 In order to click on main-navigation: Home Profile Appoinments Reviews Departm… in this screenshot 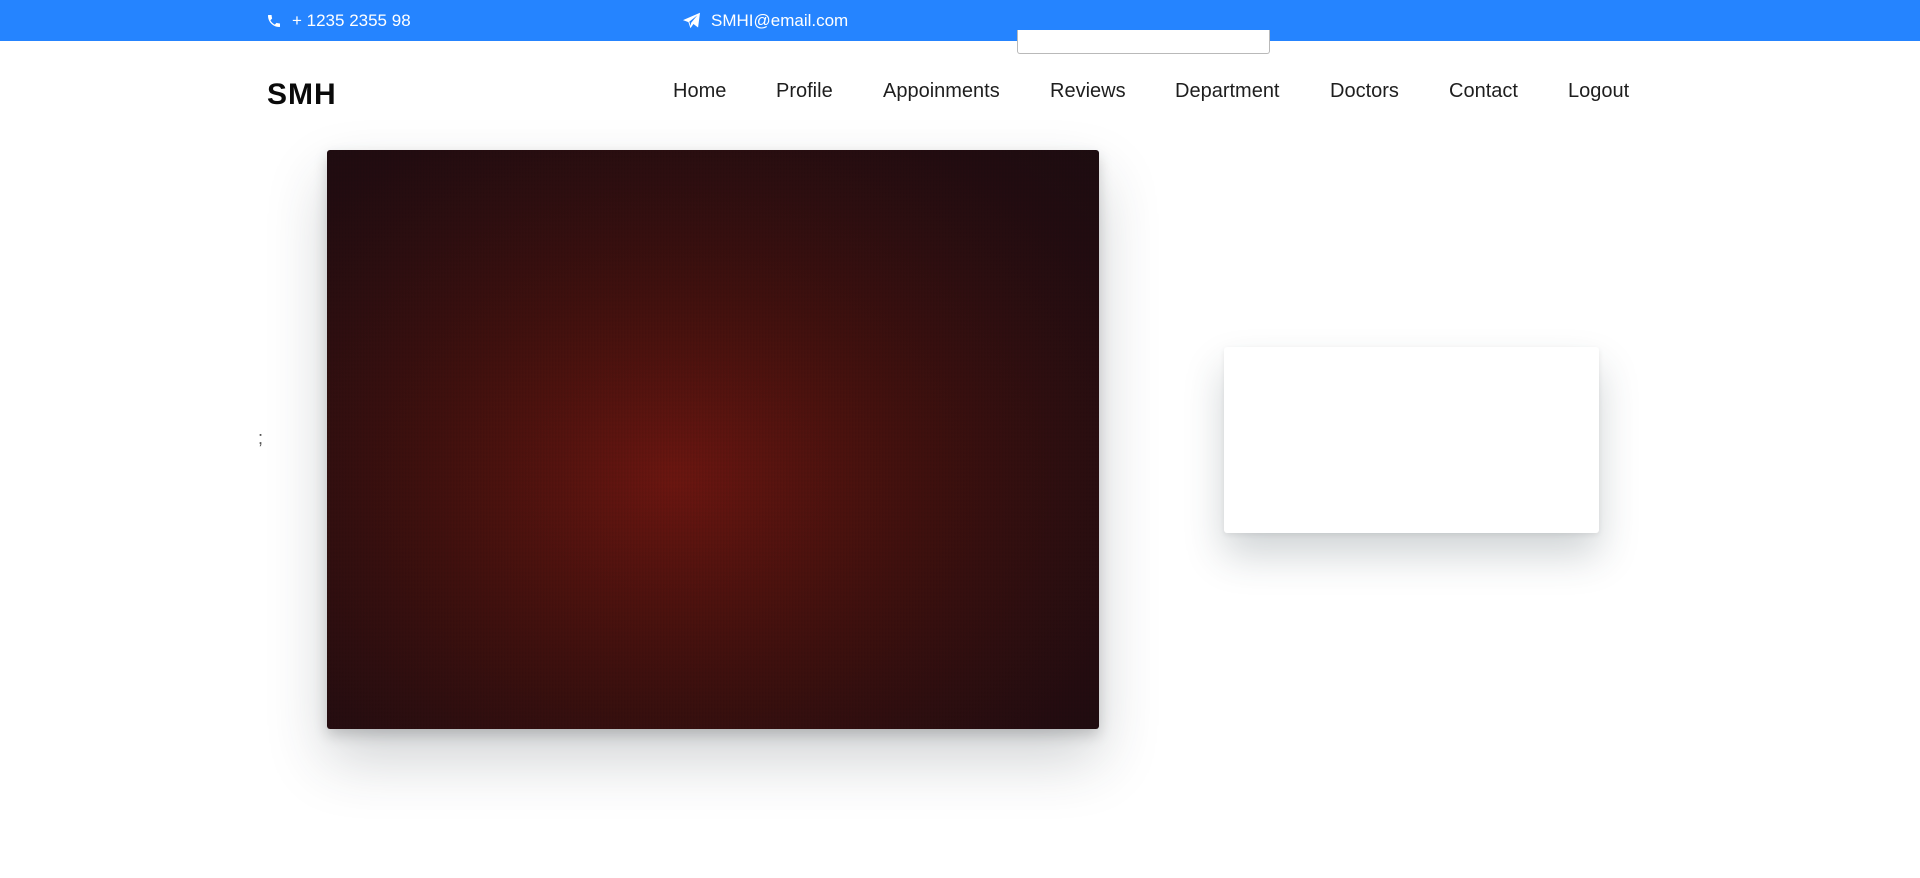, I will do `click(960, 95)`.